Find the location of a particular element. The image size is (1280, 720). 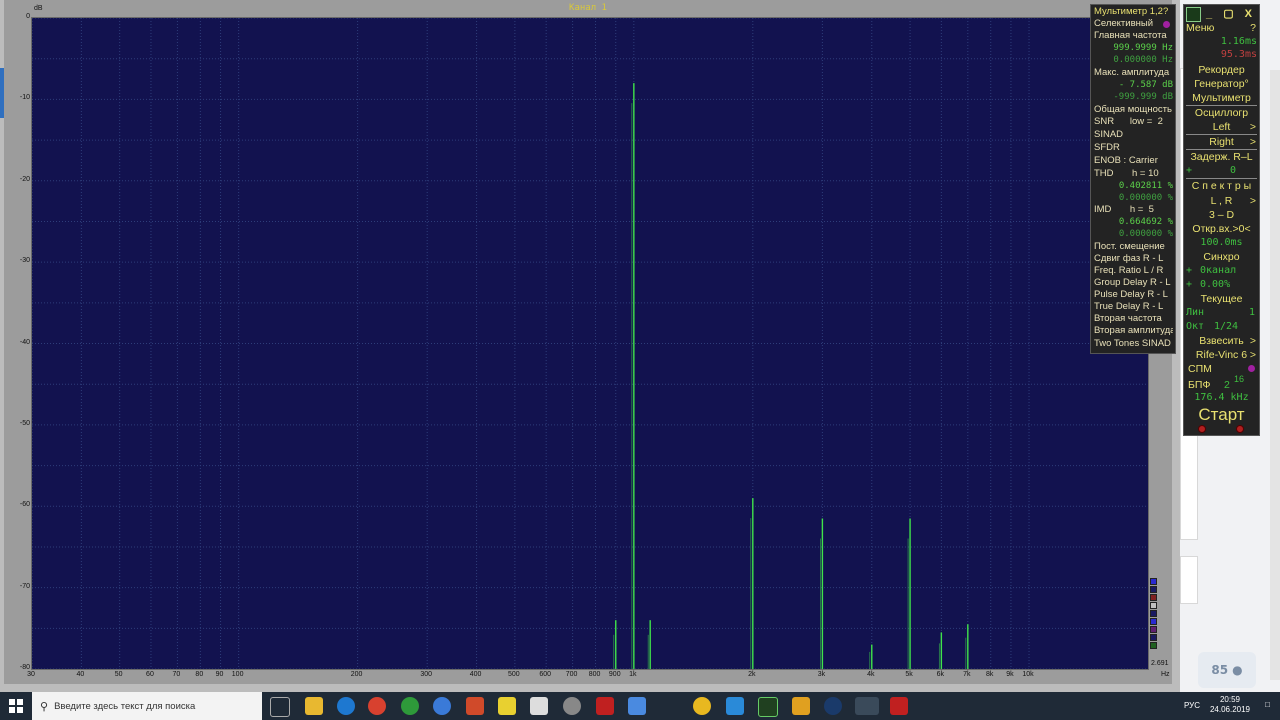

sync-channel-readout: + 0канал is located at coordinates (1221, 271).